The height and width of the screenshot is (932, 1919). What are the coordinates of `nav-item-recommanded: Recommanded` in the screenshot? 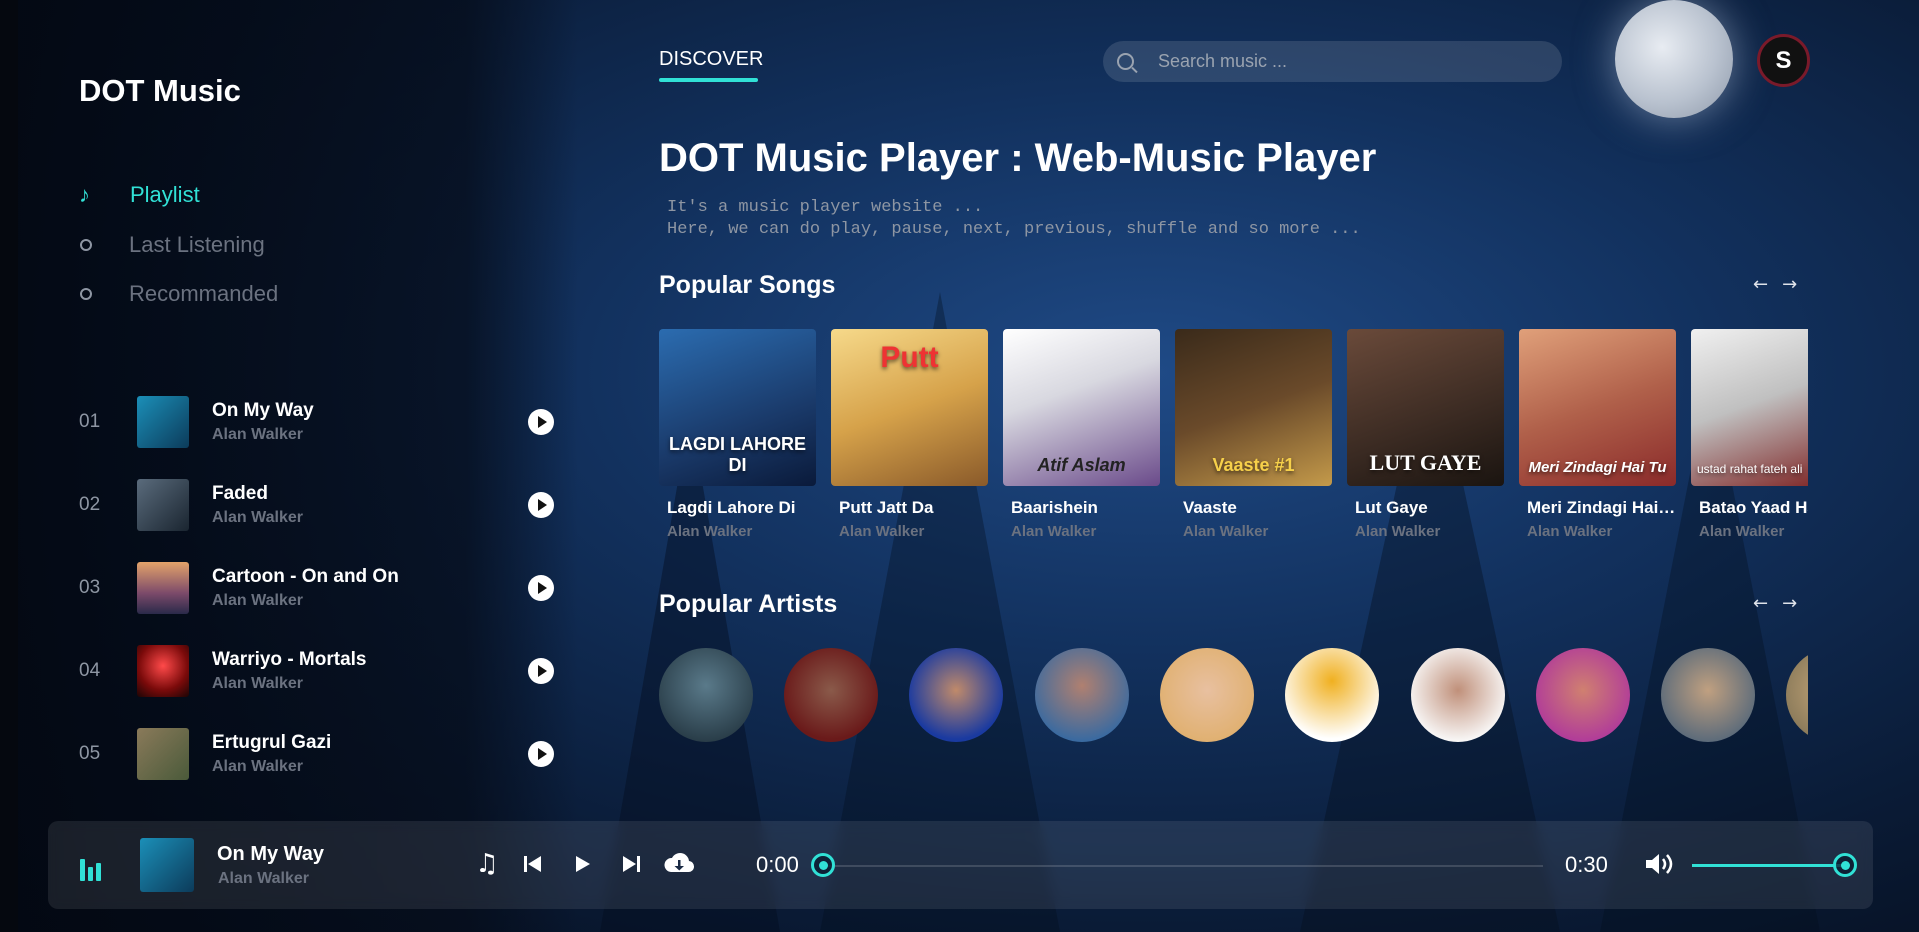 It's located at (178, 294).